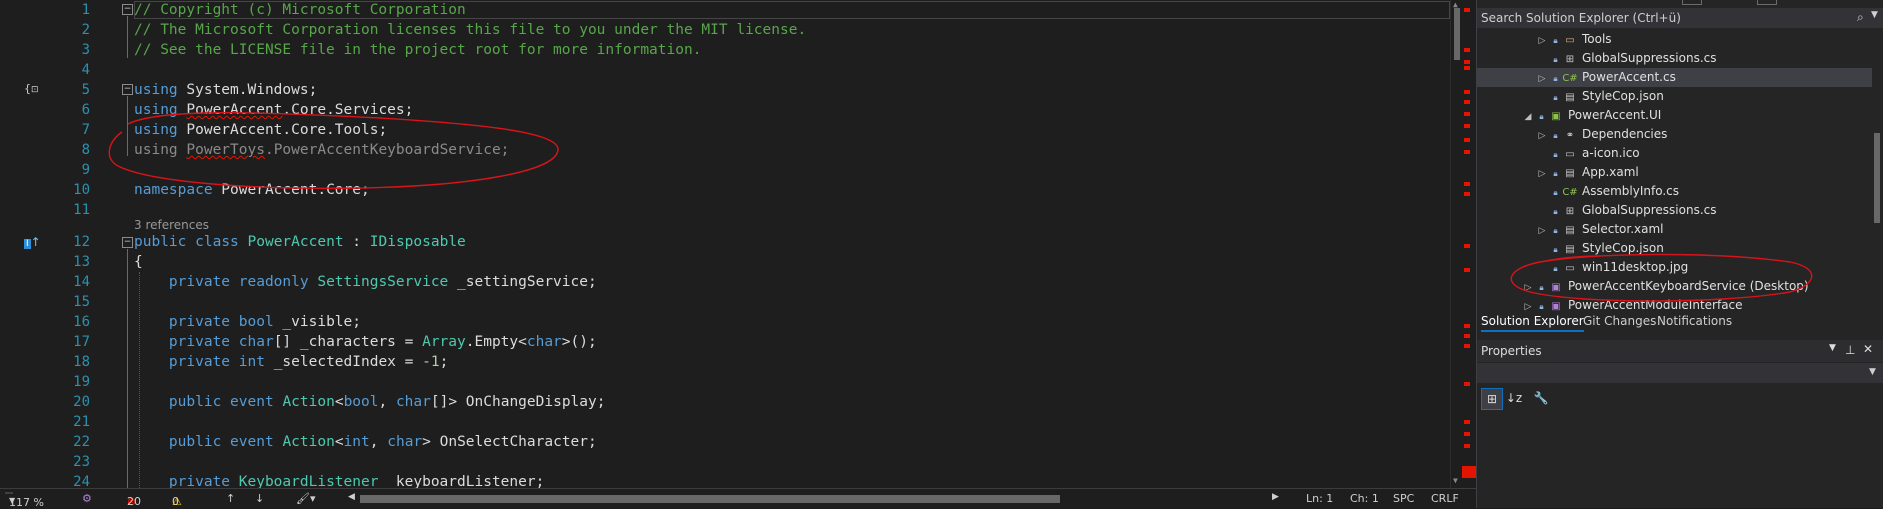 The width and height of the screenshot is (1883, 509). I want to click on line-number: 17, so click(81, 342).